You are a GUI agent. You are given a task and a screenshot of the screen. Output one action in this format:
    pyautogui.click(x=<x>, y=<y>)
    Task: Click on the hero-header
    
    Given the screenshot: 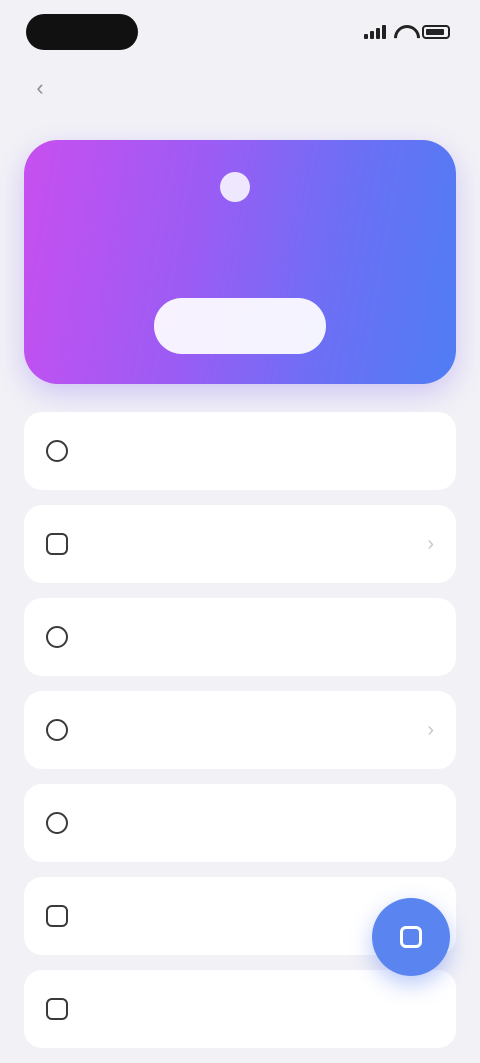 What is the action you would take?
    pyautogui.click(x=240, y=187)
    